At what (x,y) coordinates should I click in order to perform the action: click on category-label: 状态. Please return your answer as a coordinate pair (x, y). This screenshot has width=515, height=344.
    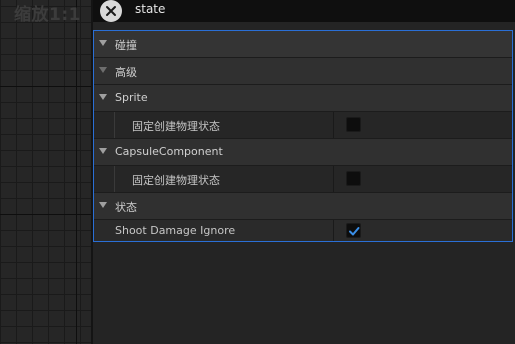
    Looking at the image, I should click on (126, 207).